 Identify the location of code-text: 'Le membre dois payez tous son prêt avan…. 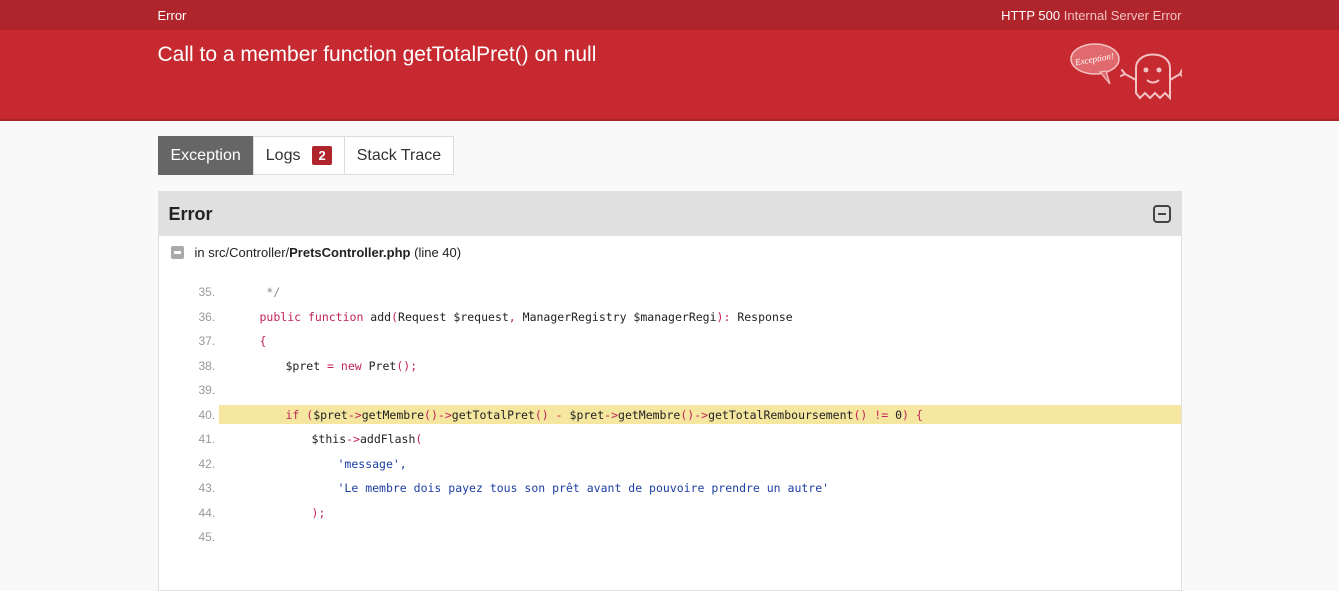
(583, 488).